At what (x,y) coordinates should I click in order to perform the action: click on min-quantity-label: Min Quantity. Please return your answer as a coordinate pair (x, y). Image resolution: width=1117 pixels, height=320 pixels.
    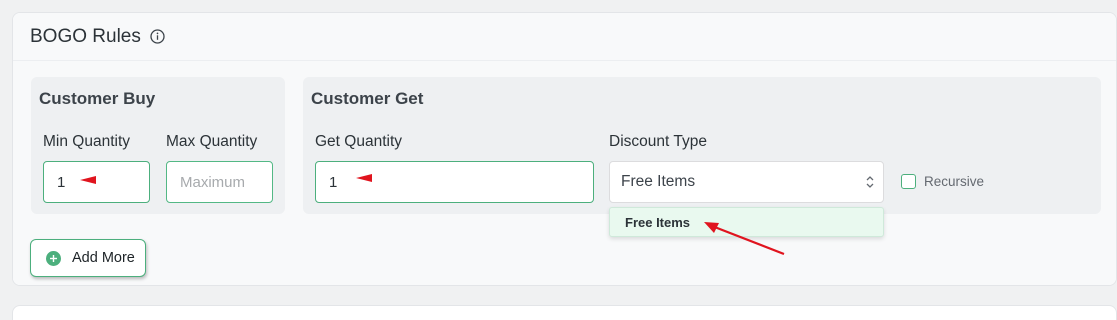
    Looking at the image, I should click on (87, 141).